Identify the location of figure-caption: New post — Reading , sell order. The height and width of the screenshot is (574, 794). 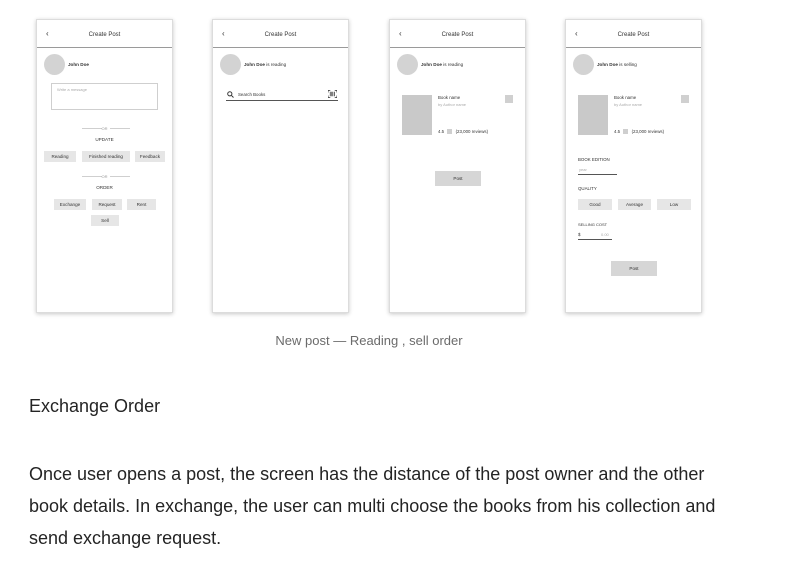
(369, 340).